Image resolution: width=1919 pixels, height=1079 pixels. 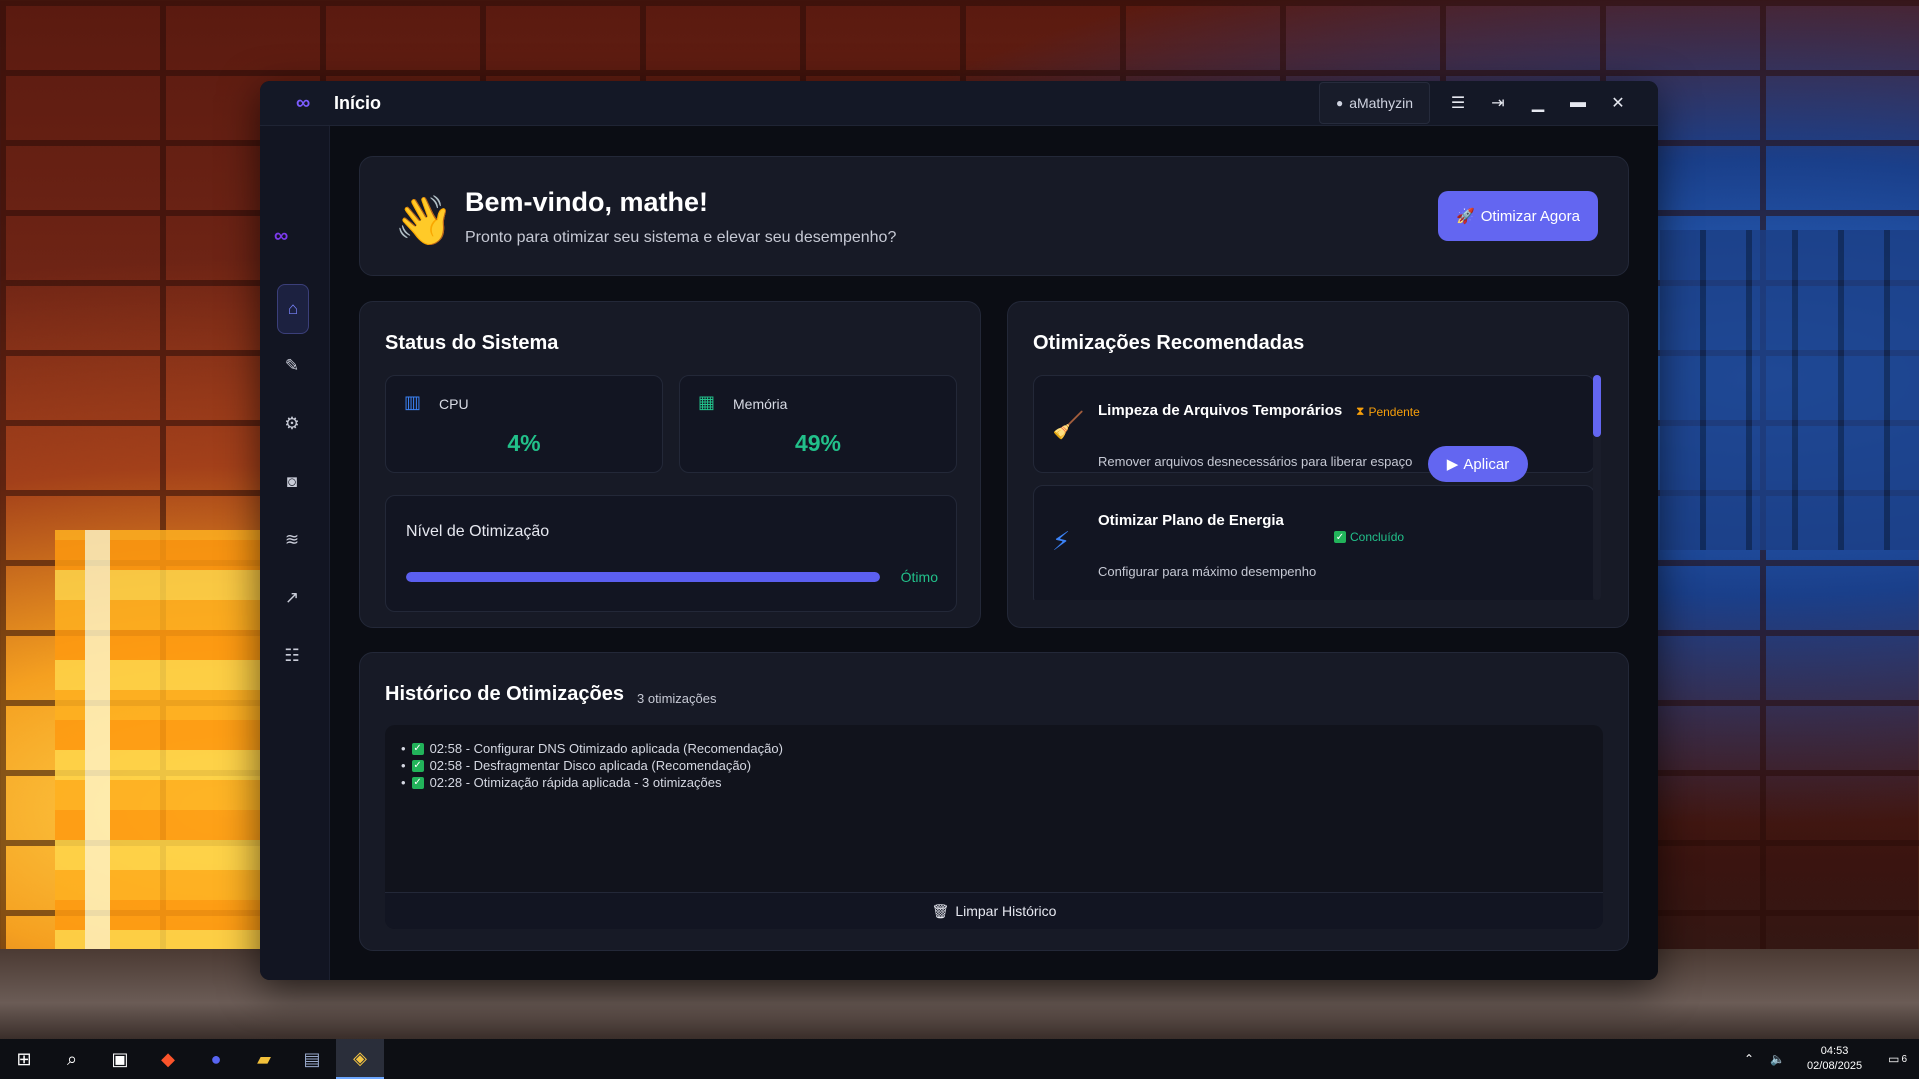 I want to click on maximize-icon: ▬, so click(x=1578, y=102).